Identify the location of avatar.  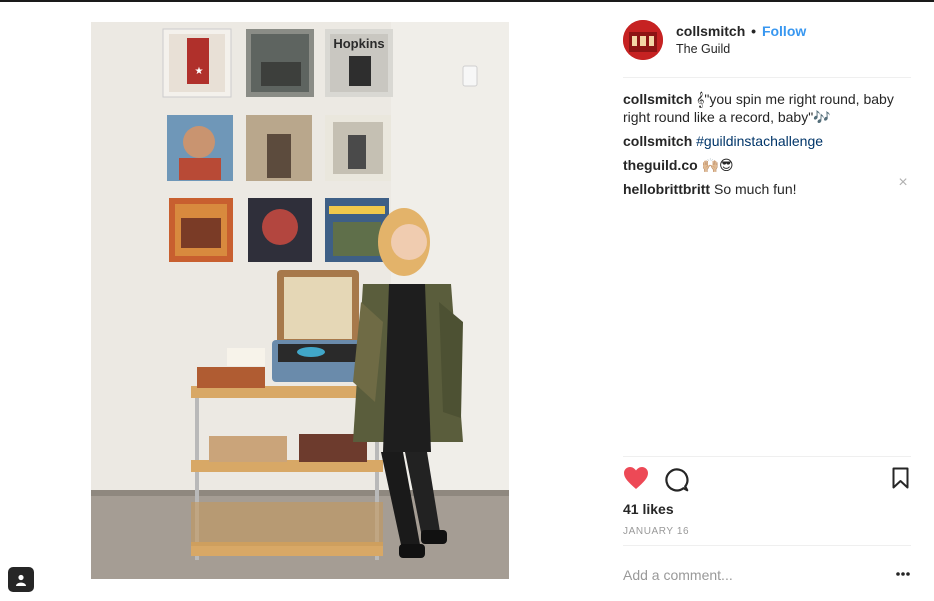
(643, 40).